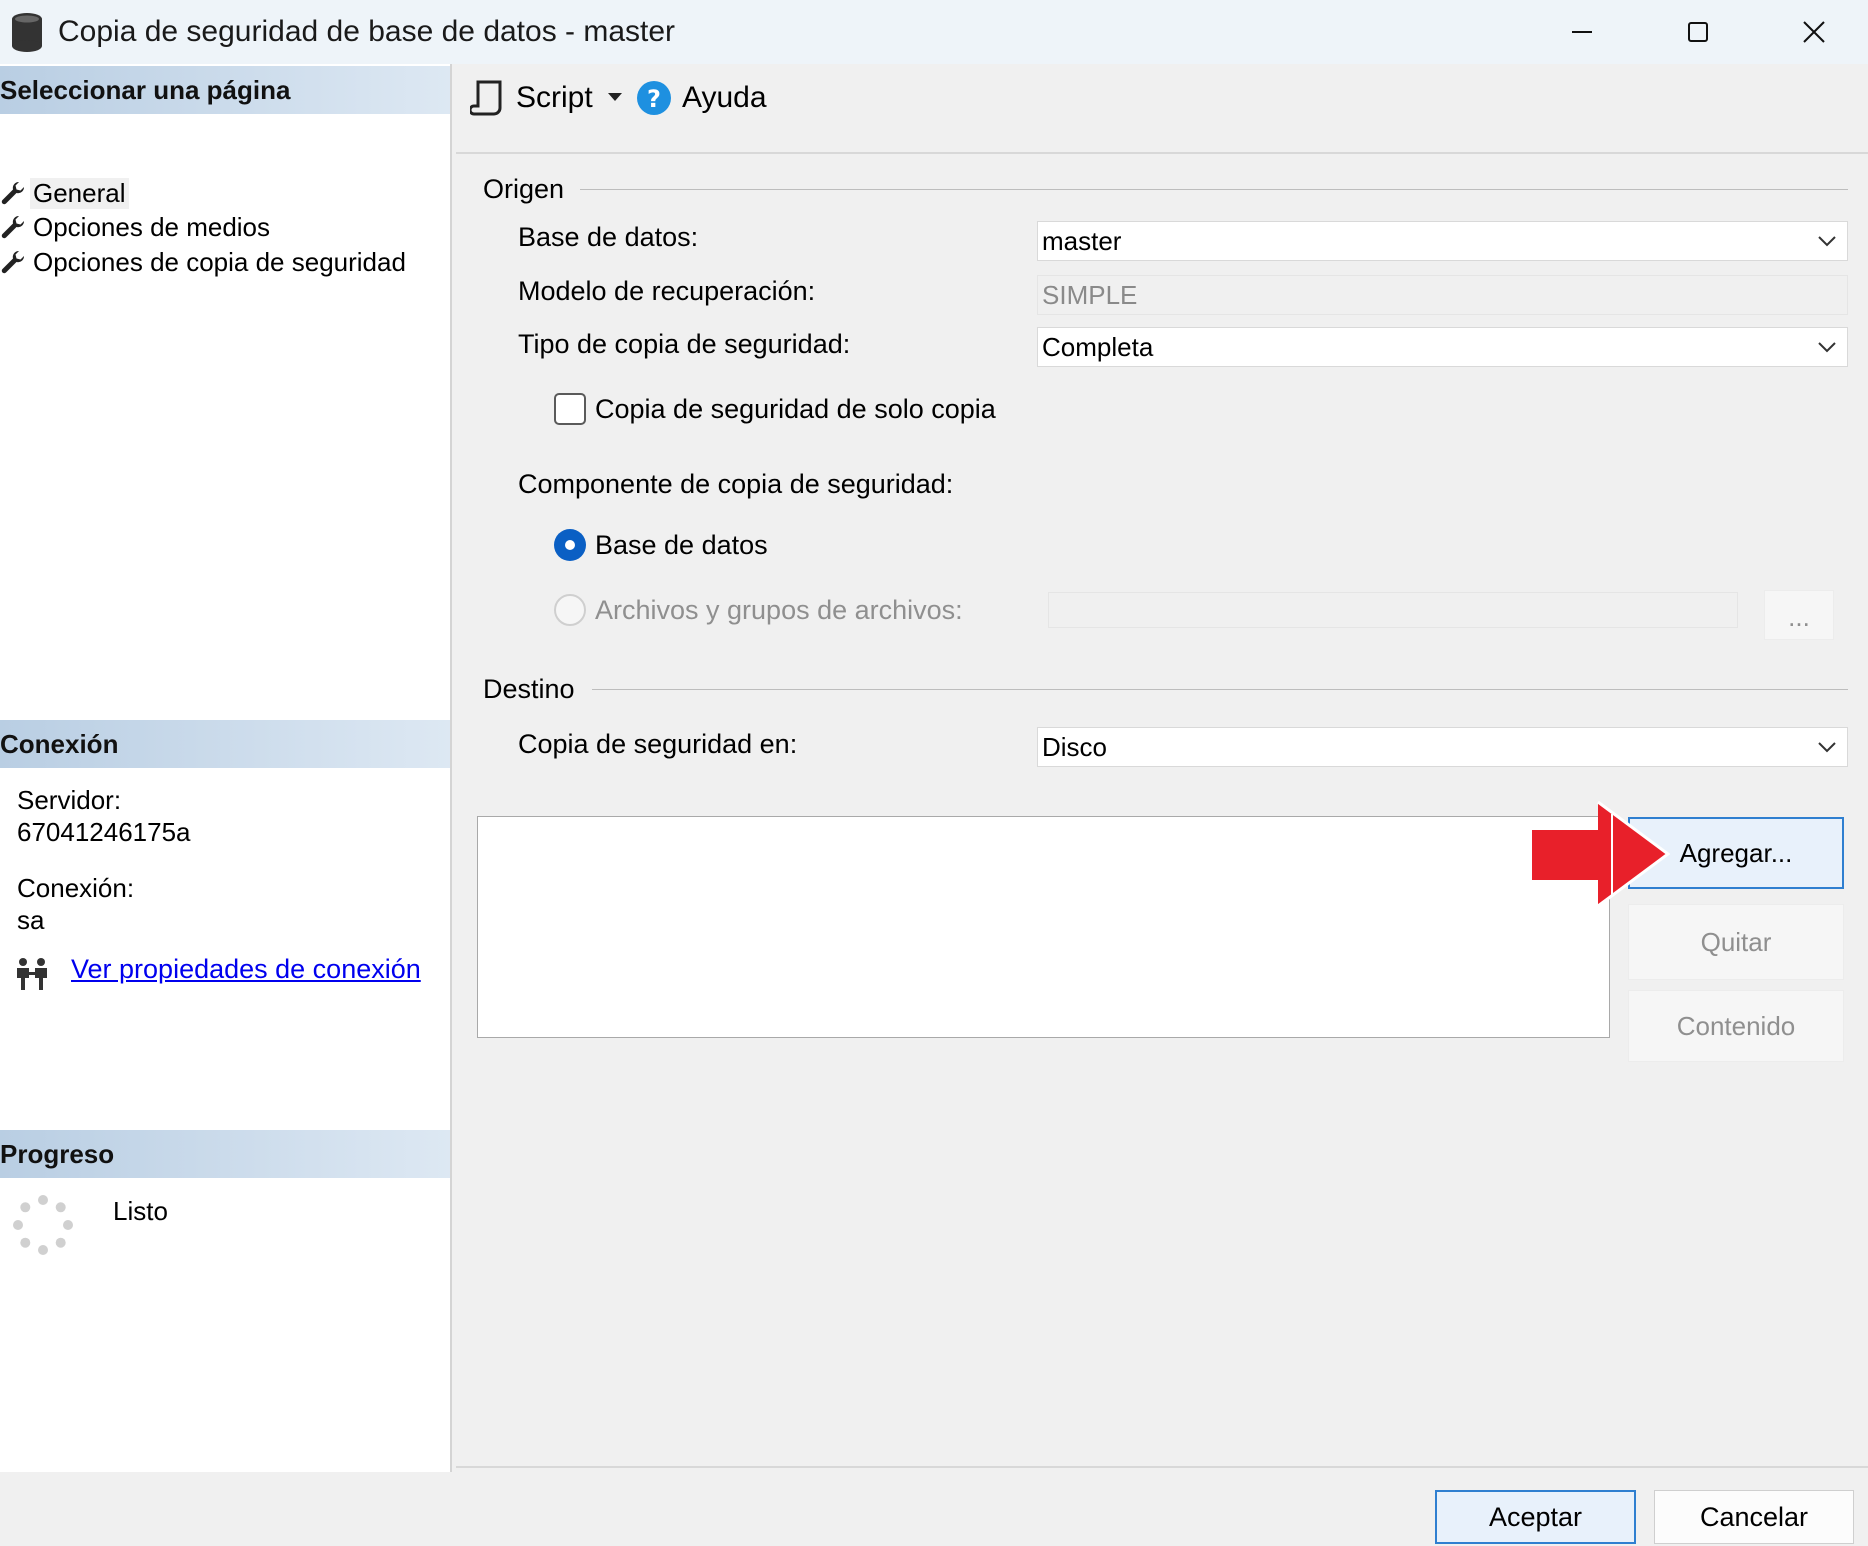 The height and width of the screenshot is (1546, 1868). What do you see at coordinates (658, 744) in the screenshot?
I see `backup-to-label: Copia de seguridad en:` at bounding box center [658, 744].